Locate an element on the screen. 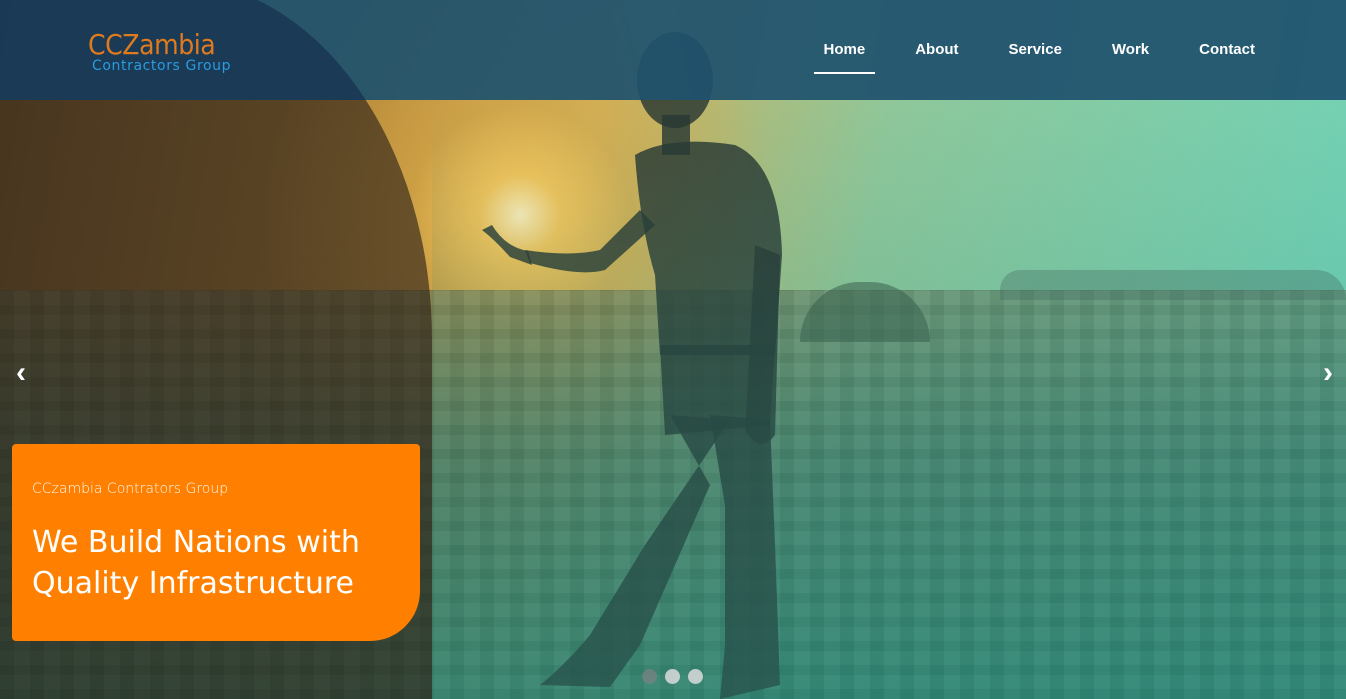 Image resolution: width=1346 pixels, height=699 pixels. nav-item-work: Work is located at coordinates (1130, 50).